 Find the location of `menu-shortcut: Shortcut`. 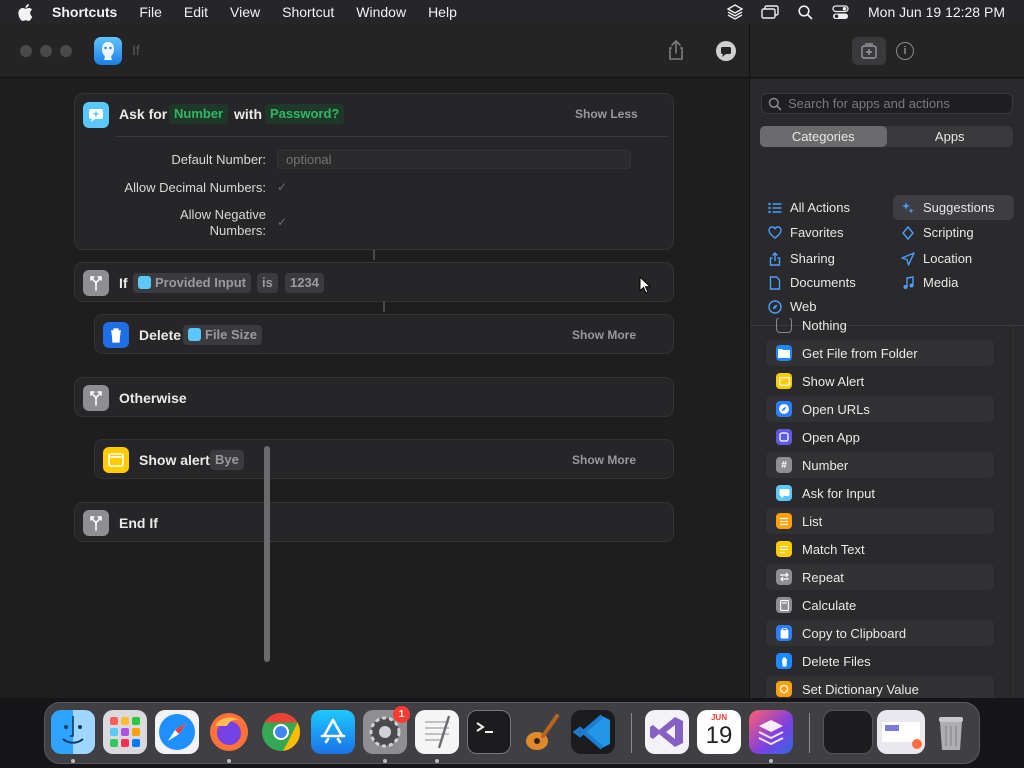

menu-shortcut: Shortcut is located at coordinates (308, 12).